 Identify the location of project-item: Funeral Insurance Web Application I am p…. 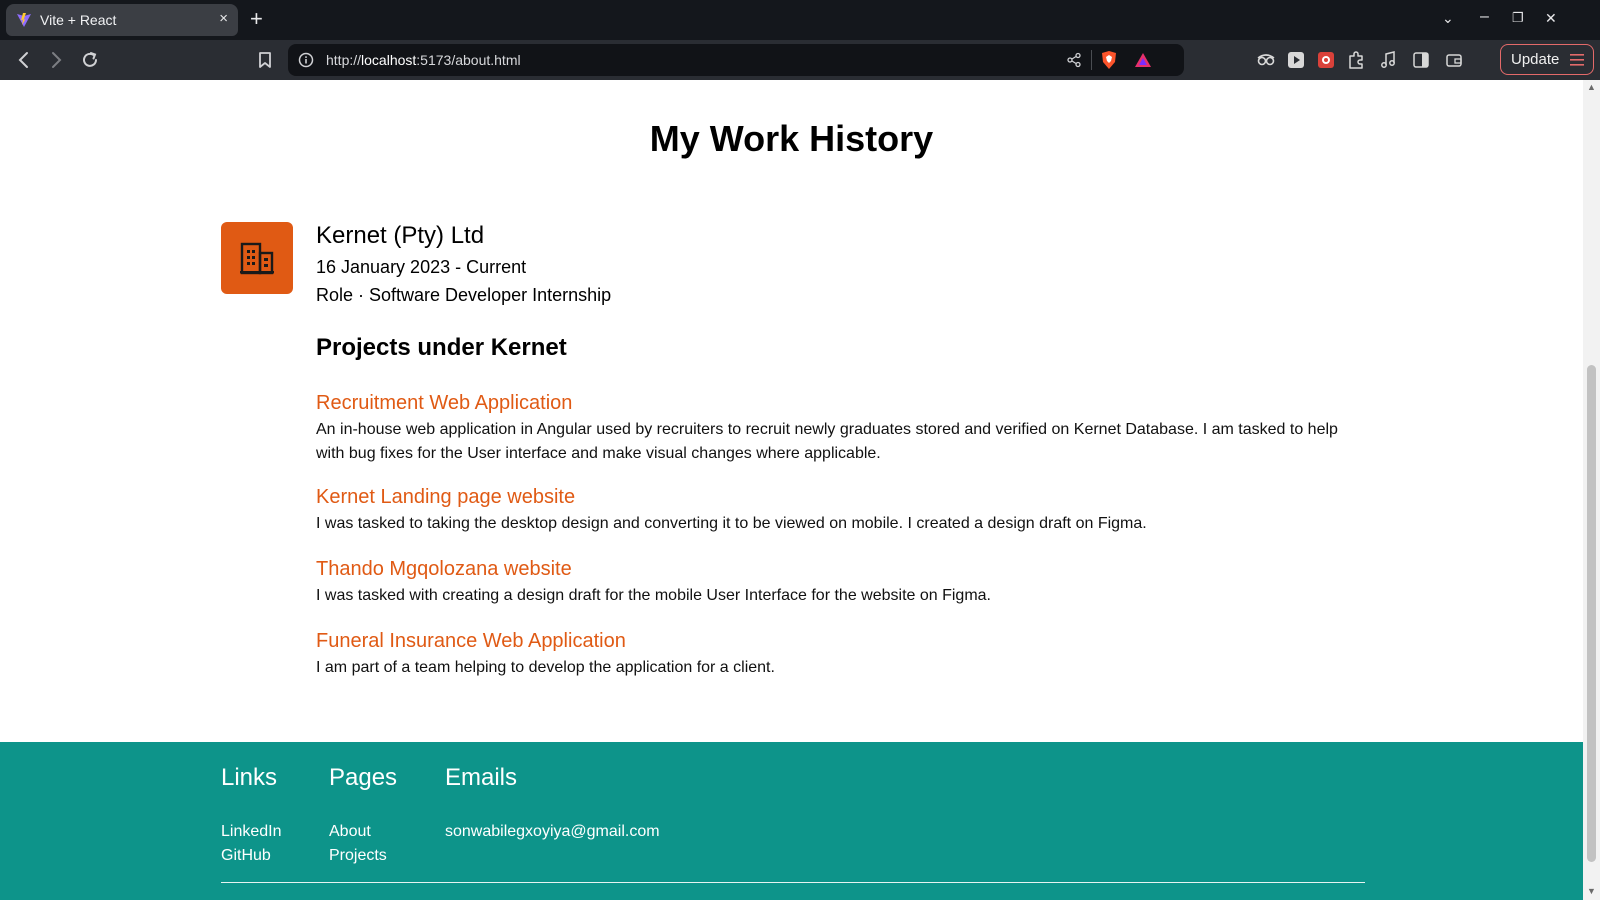
(836, 654).